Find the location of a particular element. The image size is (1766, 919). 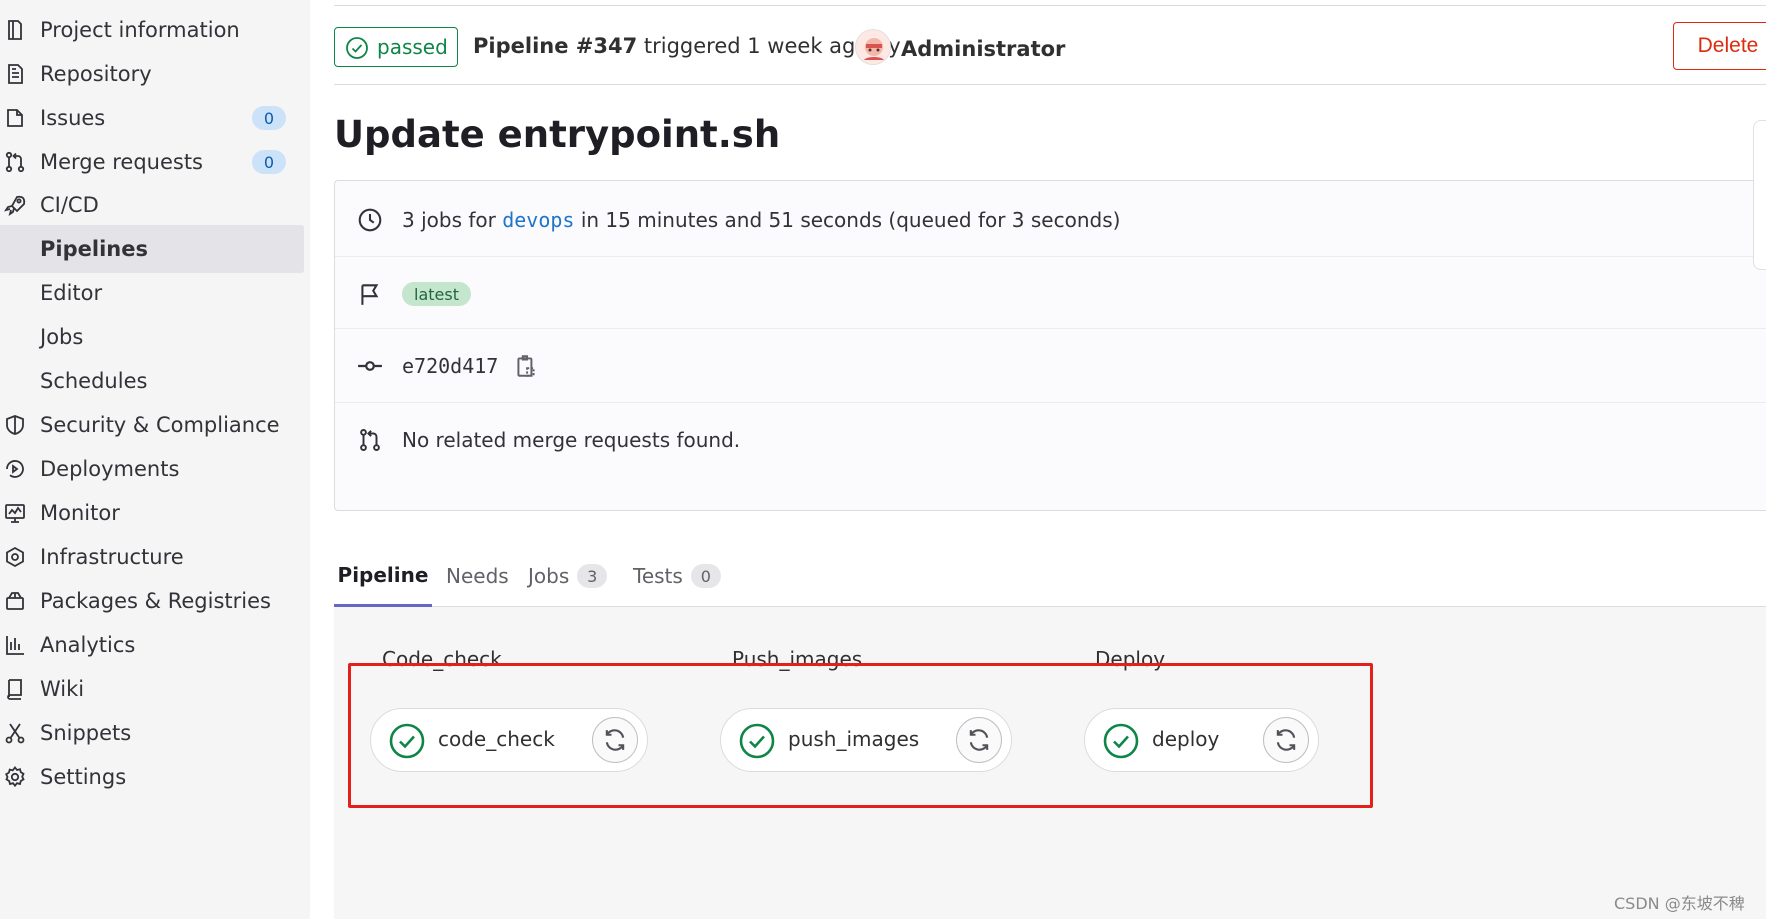

clock-icon is located at coordinates (370, 220).